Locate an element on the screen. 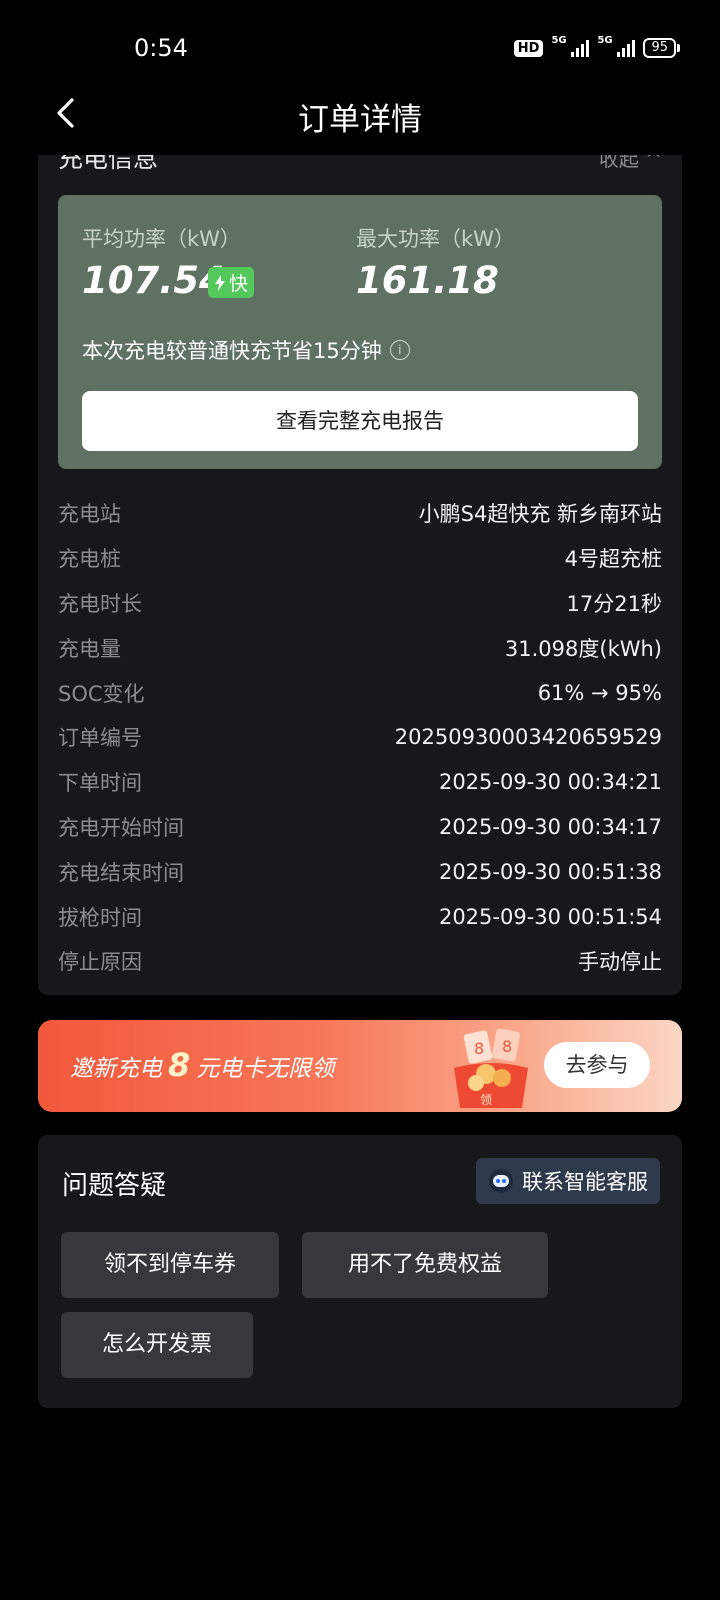 The width and height of the screenshot is (720, 1600). time-saving-note: 本次充电较普通快充节省15分钟 i is located at coordinates (246, 350).